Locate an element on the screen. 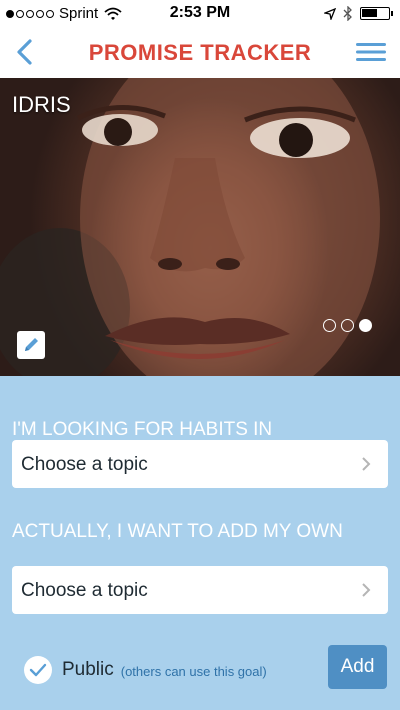 The width and height of the screenshot is (400, 710). status-bar: Sprint 2:53 PM is located at coordinates (200, 14).